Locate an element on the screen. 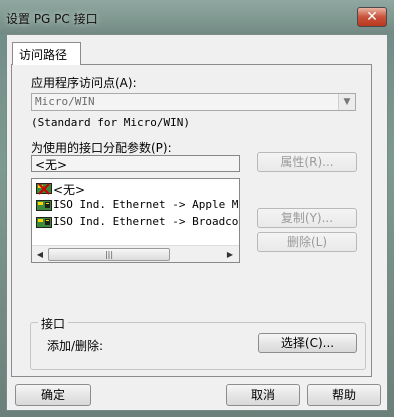 This screenshot has width=394, height=417. cancel-button: 取消 is located at coordinates (263, 395).